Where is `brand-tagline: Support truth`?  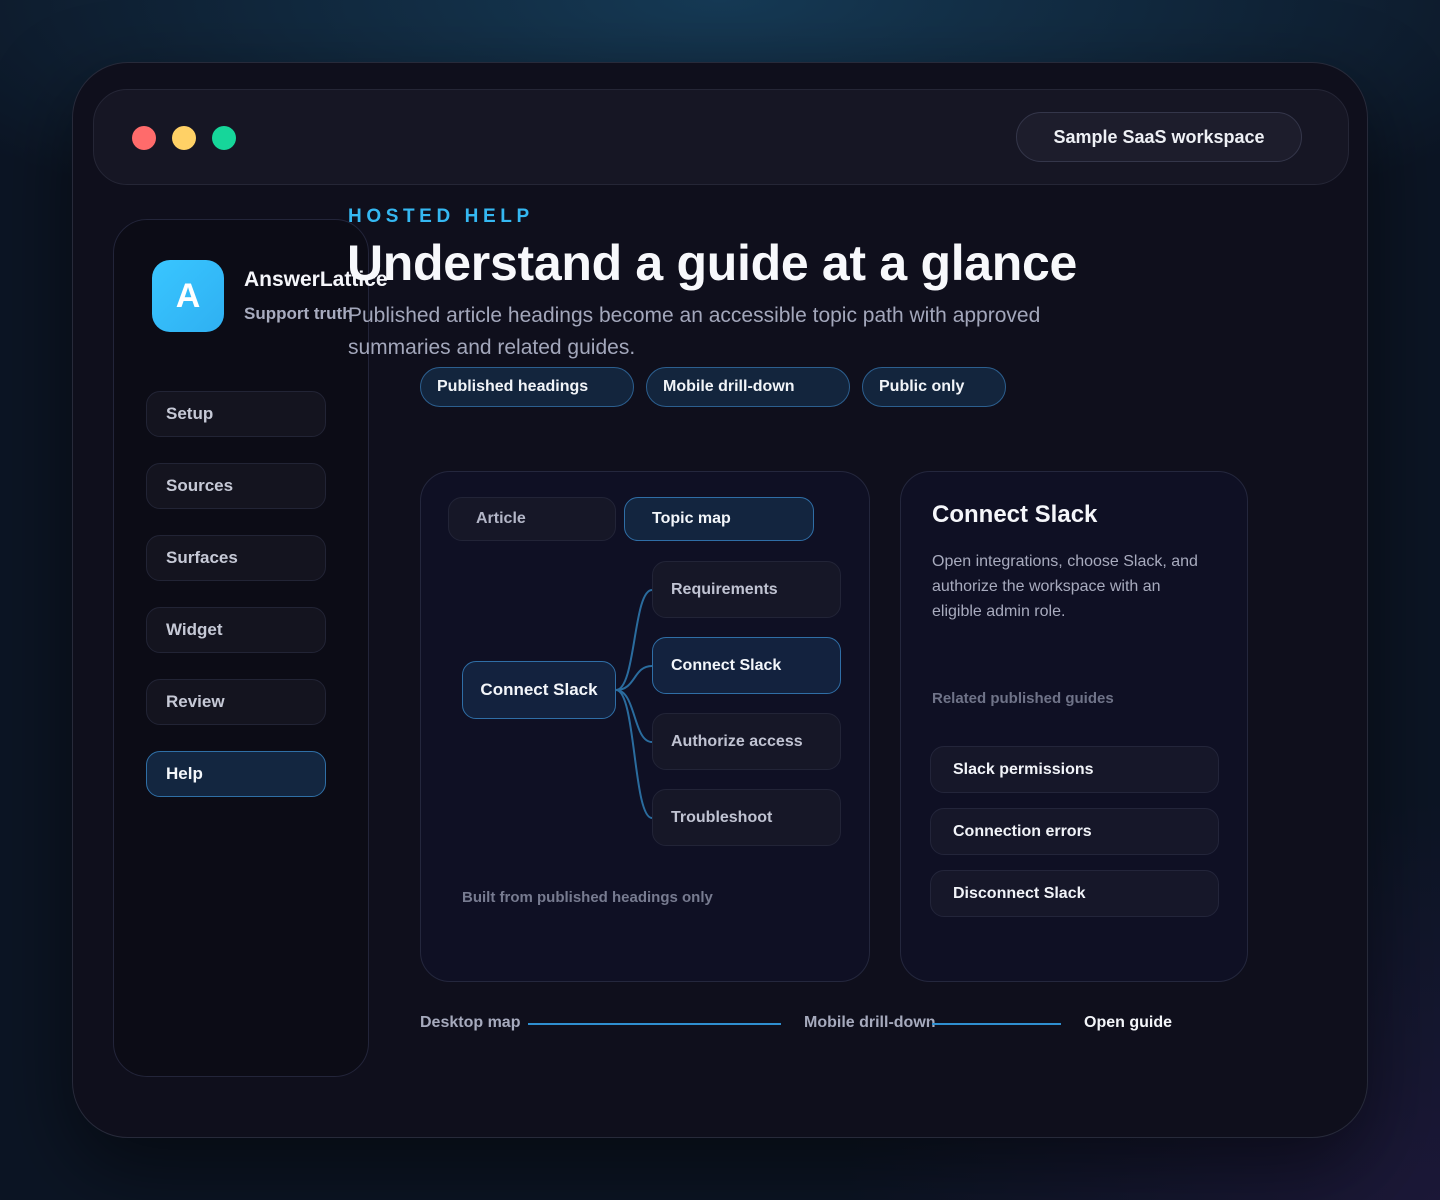
brand-tagline: Support truth is located at coordinates (298, 313).